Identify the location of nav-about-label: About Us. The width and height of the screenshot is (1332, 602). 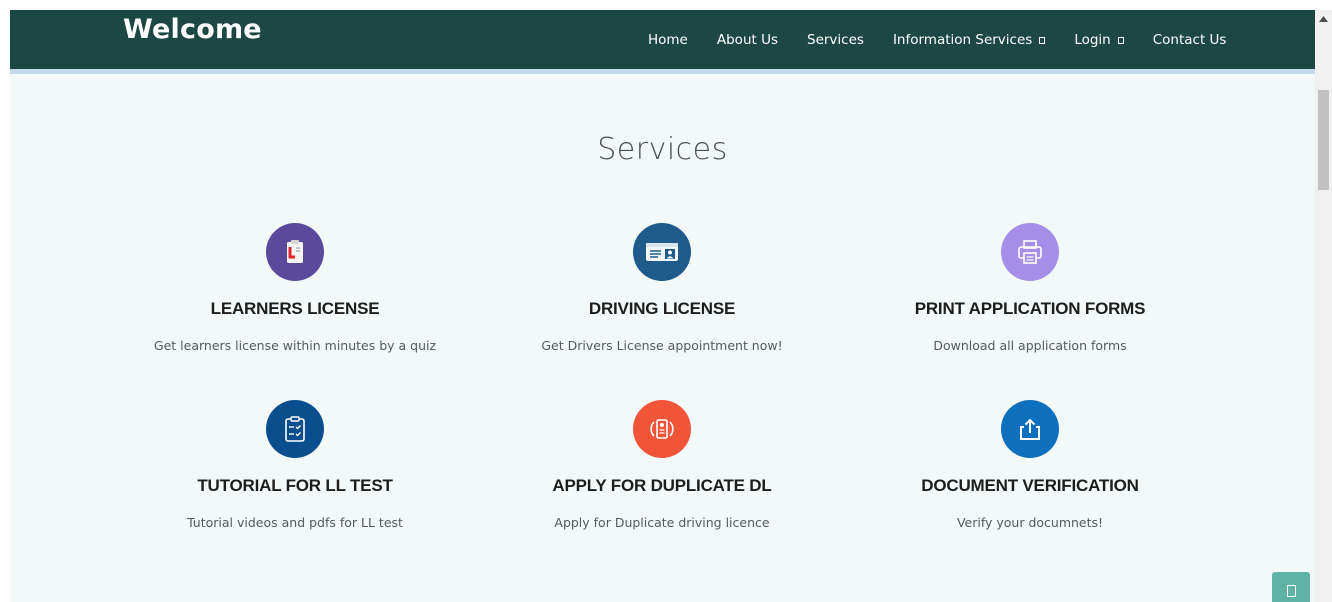
(747, 40).